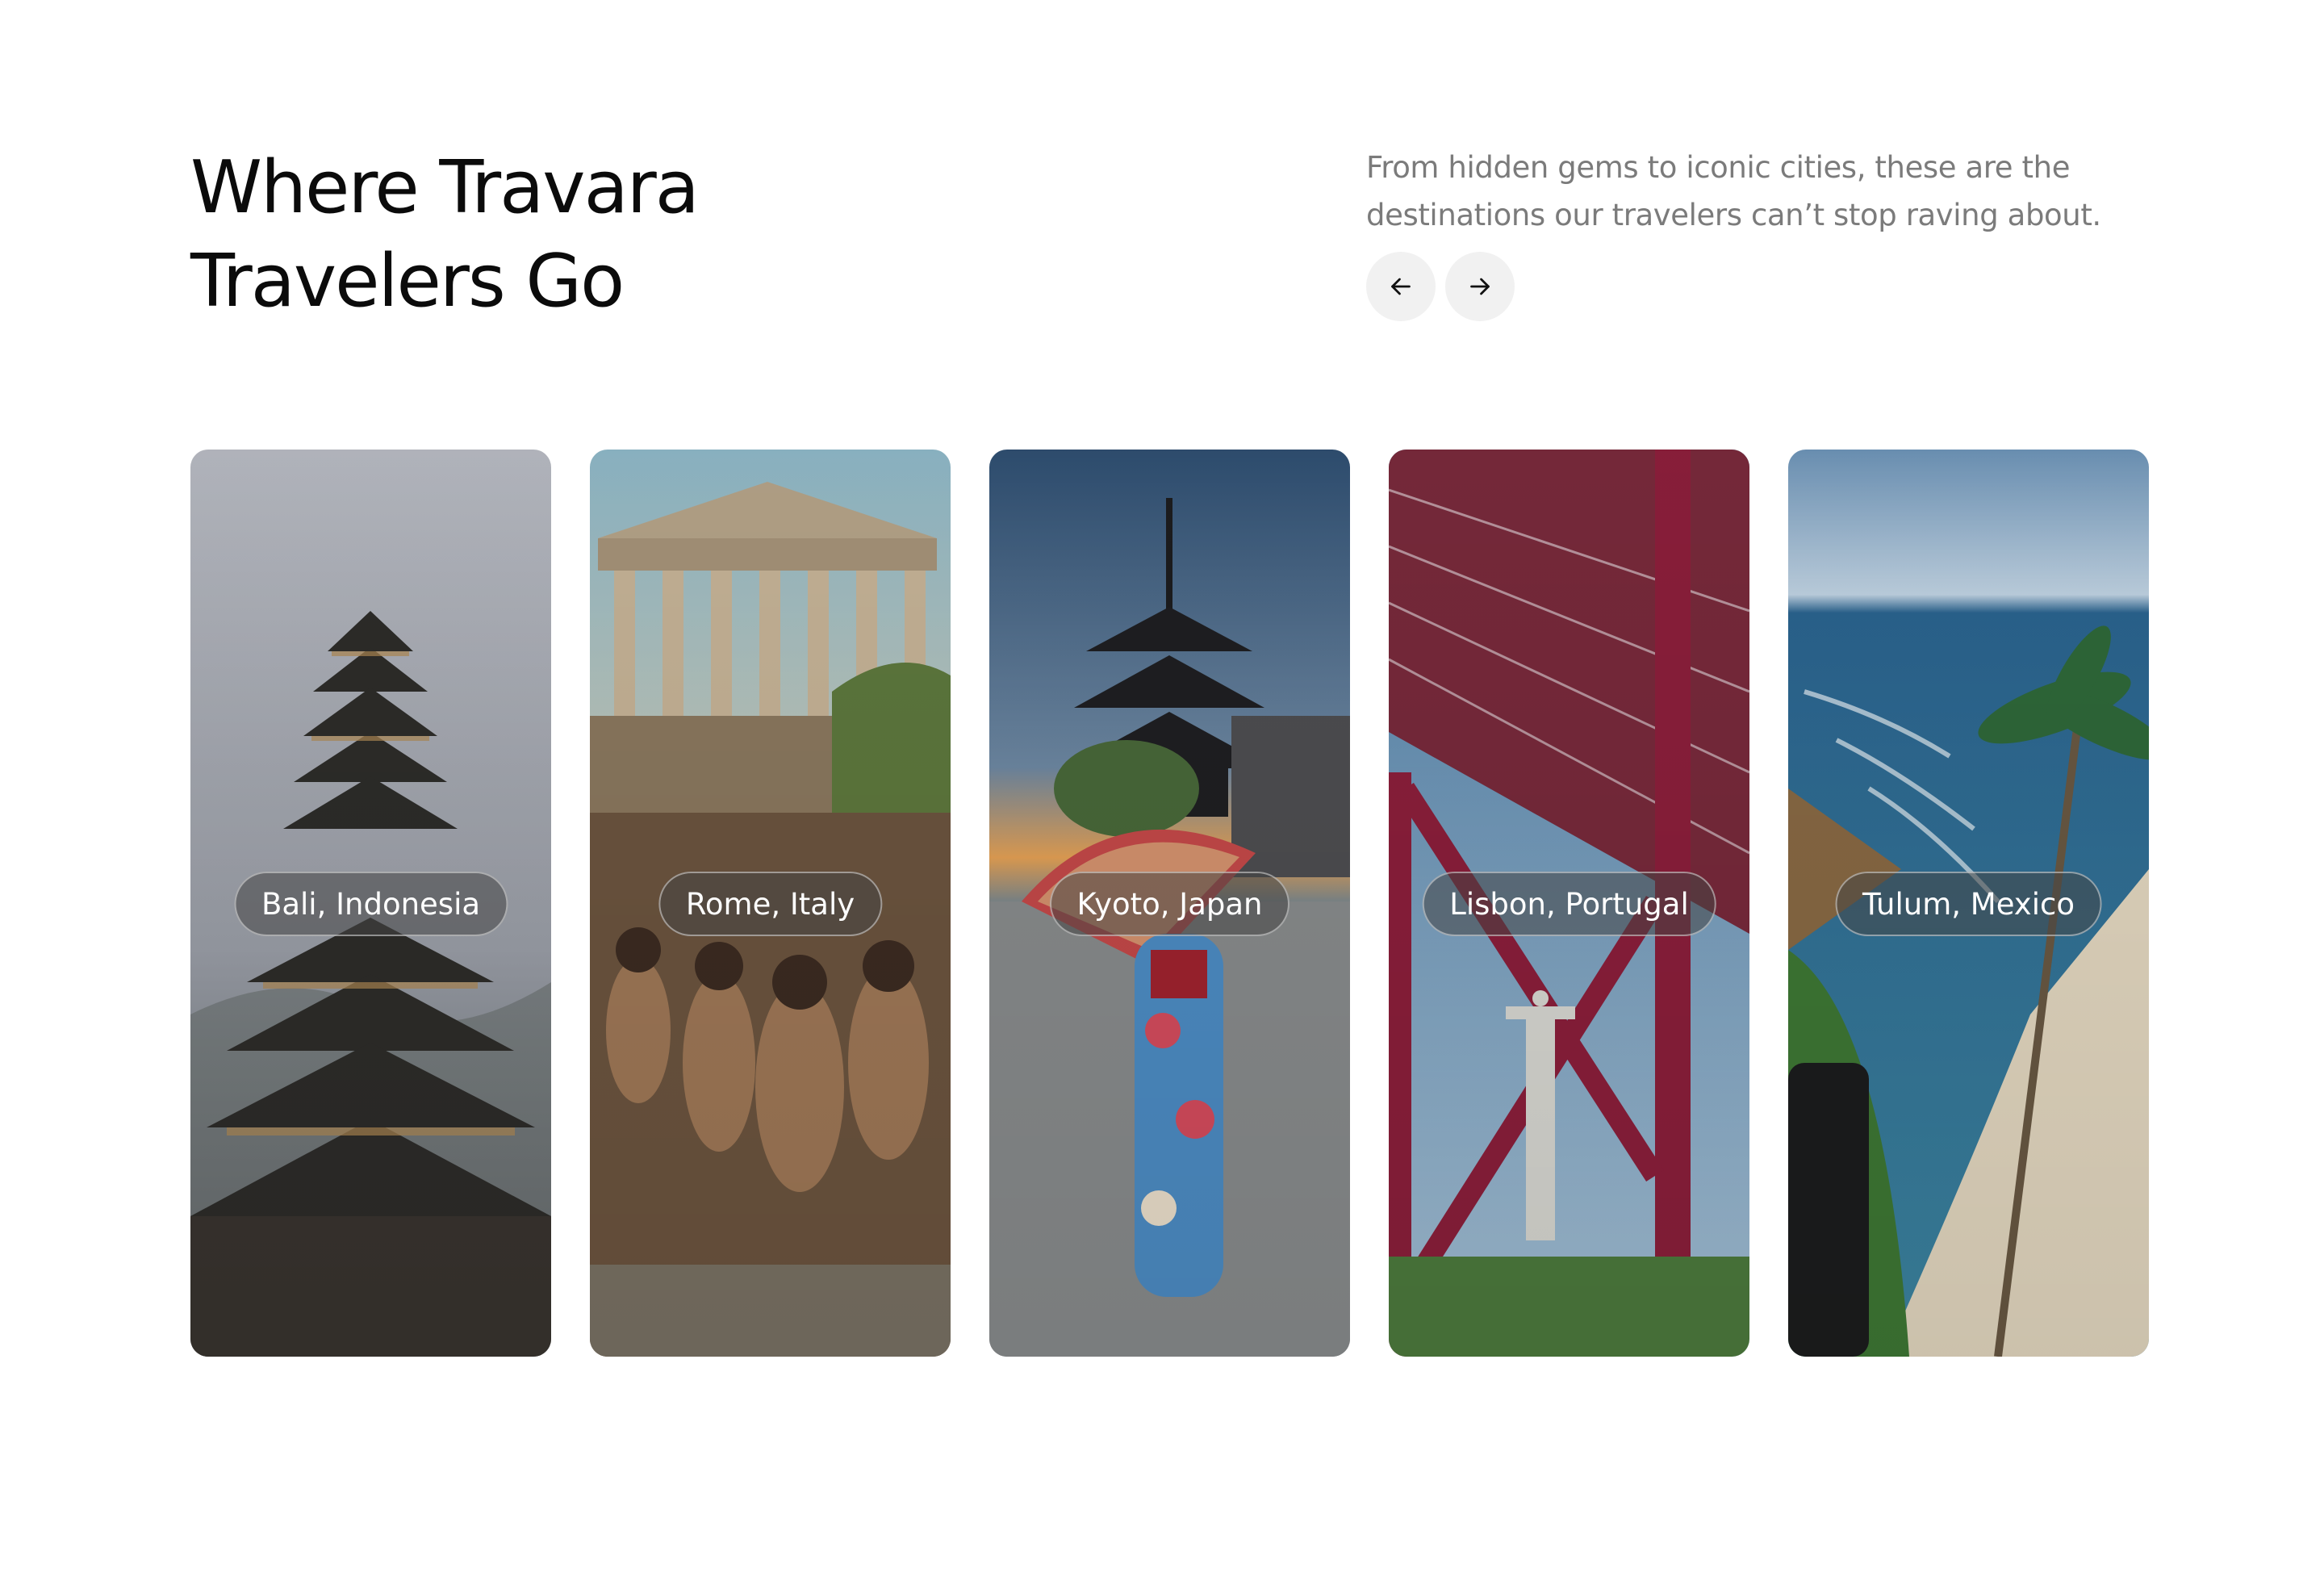 This screenshot has height=1581, width=2324. I want to click on destination-card-tulum: Tulum, Mexico, so click(1968, 903).